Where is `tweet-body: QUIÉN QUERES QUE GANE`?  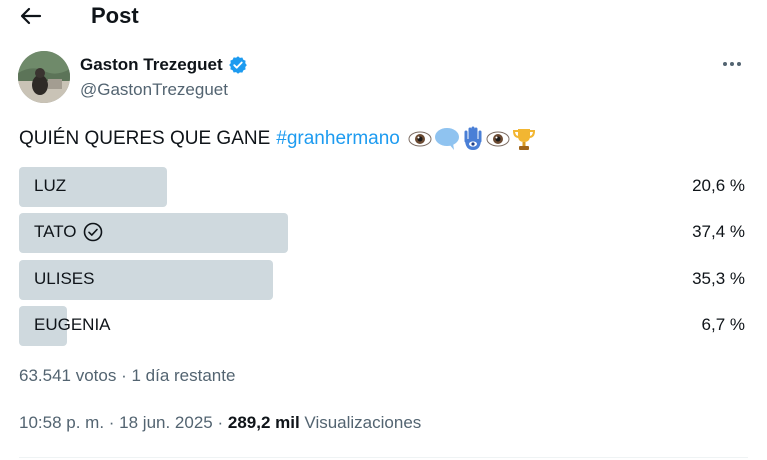 tweet-body: QUIÉN QUERES QUE GANE is located at coordinates (145, 138).